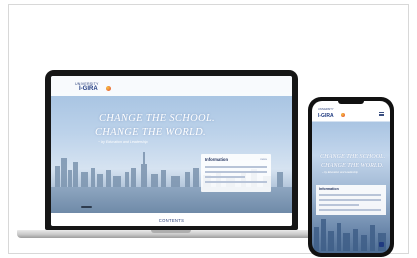 This screenshot has width=417, height=258. Describe the element at coordinates (381, 244) in the screenshot. I see `back-to-top-button` at that location.